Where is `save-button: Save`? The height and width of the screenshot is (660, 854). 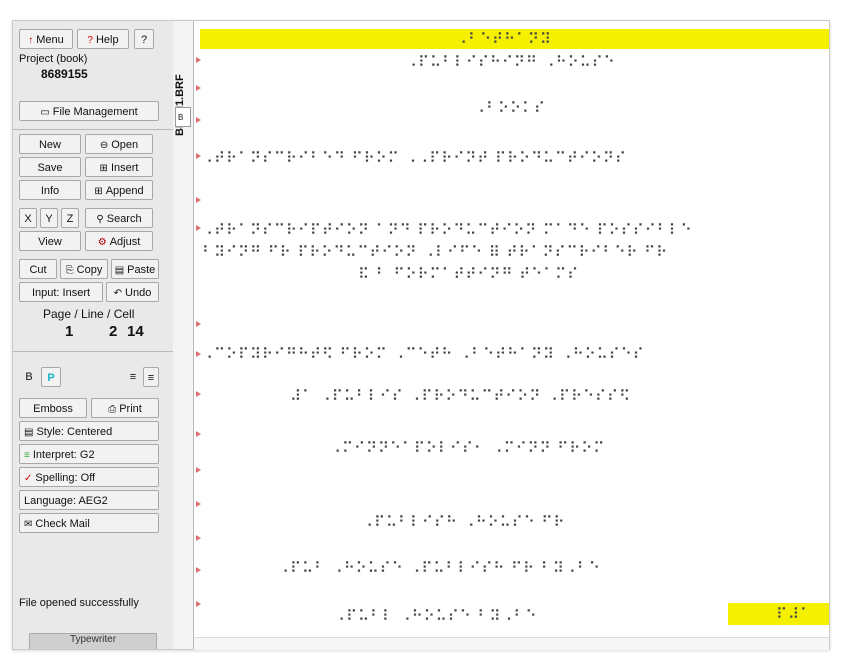
save-button: Save is located at coordinates (50, 167).